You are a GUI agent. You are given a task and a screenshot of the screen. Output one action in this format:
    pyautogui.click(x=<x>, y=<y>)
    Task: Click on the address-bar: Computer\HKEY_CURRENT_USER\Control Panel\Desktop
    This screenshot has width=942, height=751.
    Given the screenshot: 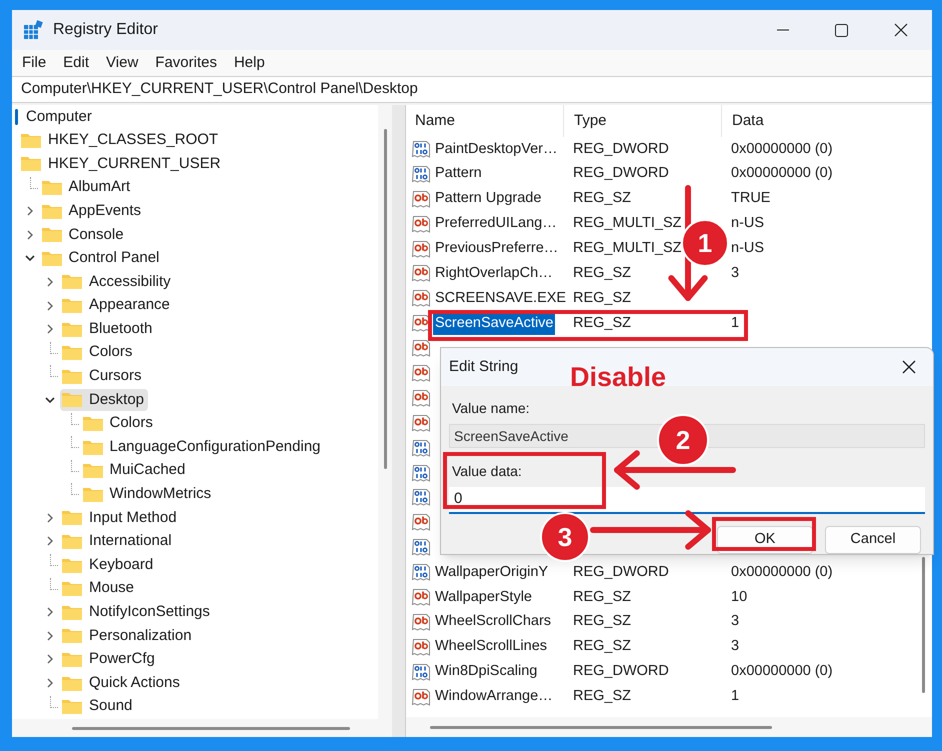 What is the action you would take?
    pyautogui.click(x=472, y=89)
    